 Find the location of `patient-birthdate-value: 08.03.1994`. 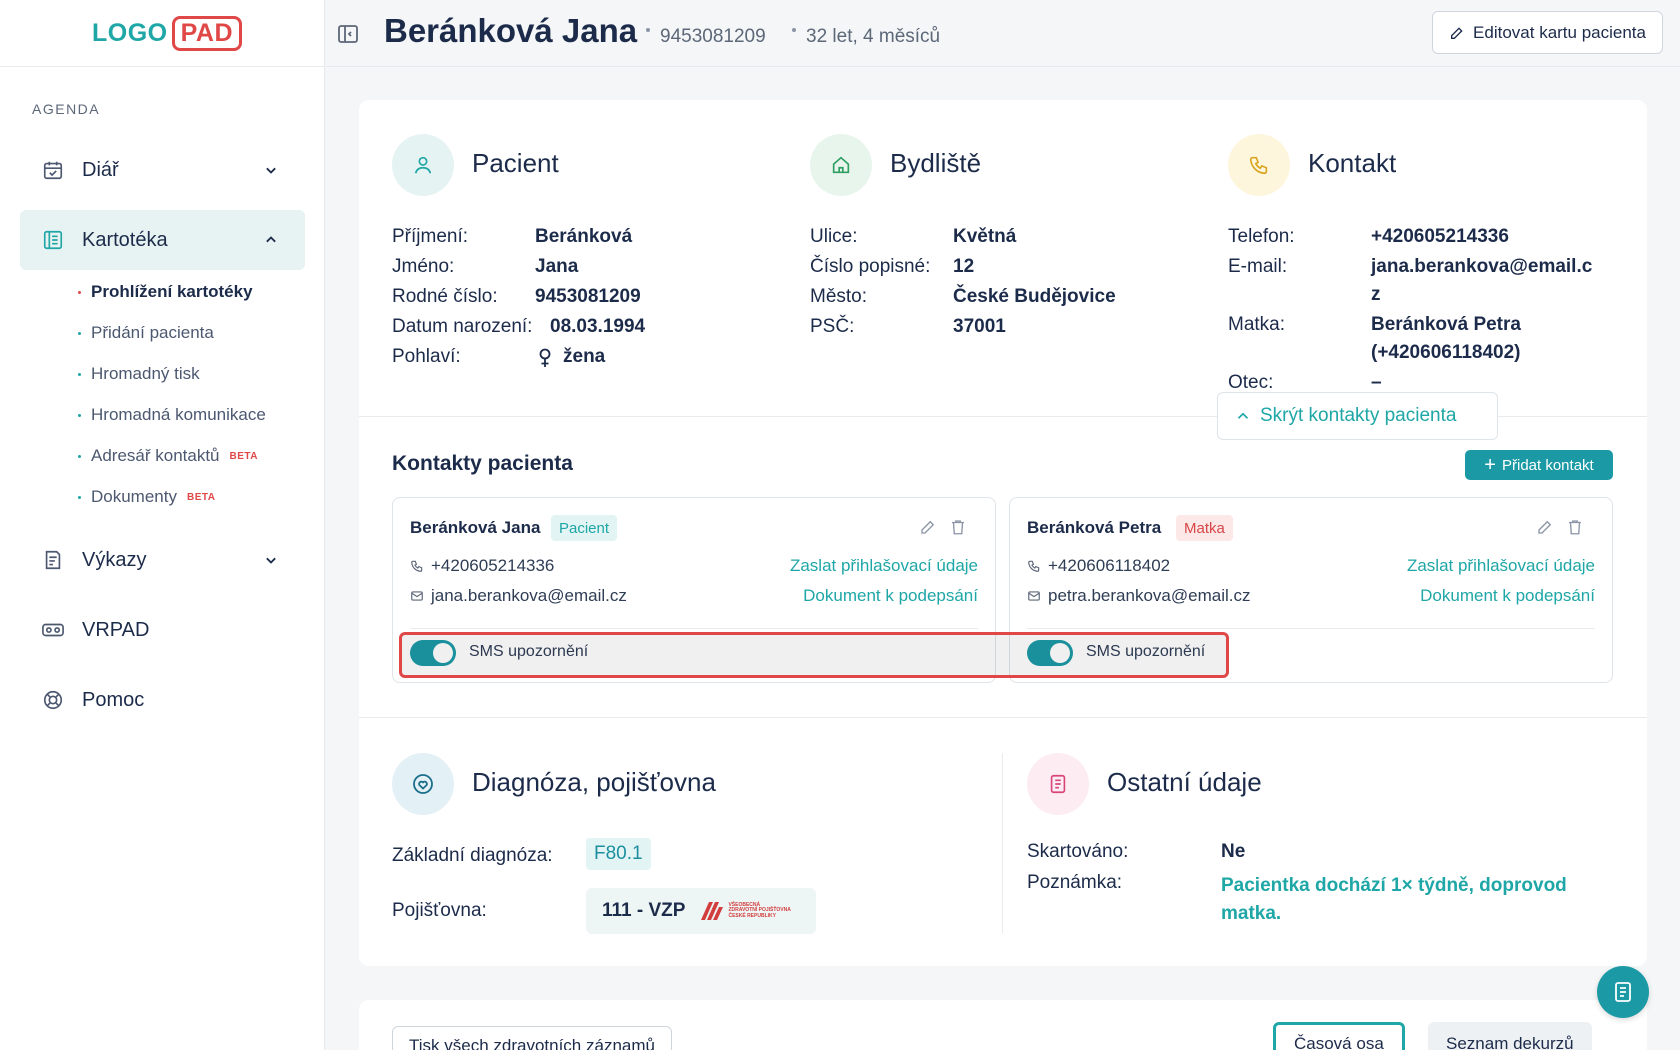

patient-birthdate-value: 08.03.1994 is located at coordinates (598, 326).